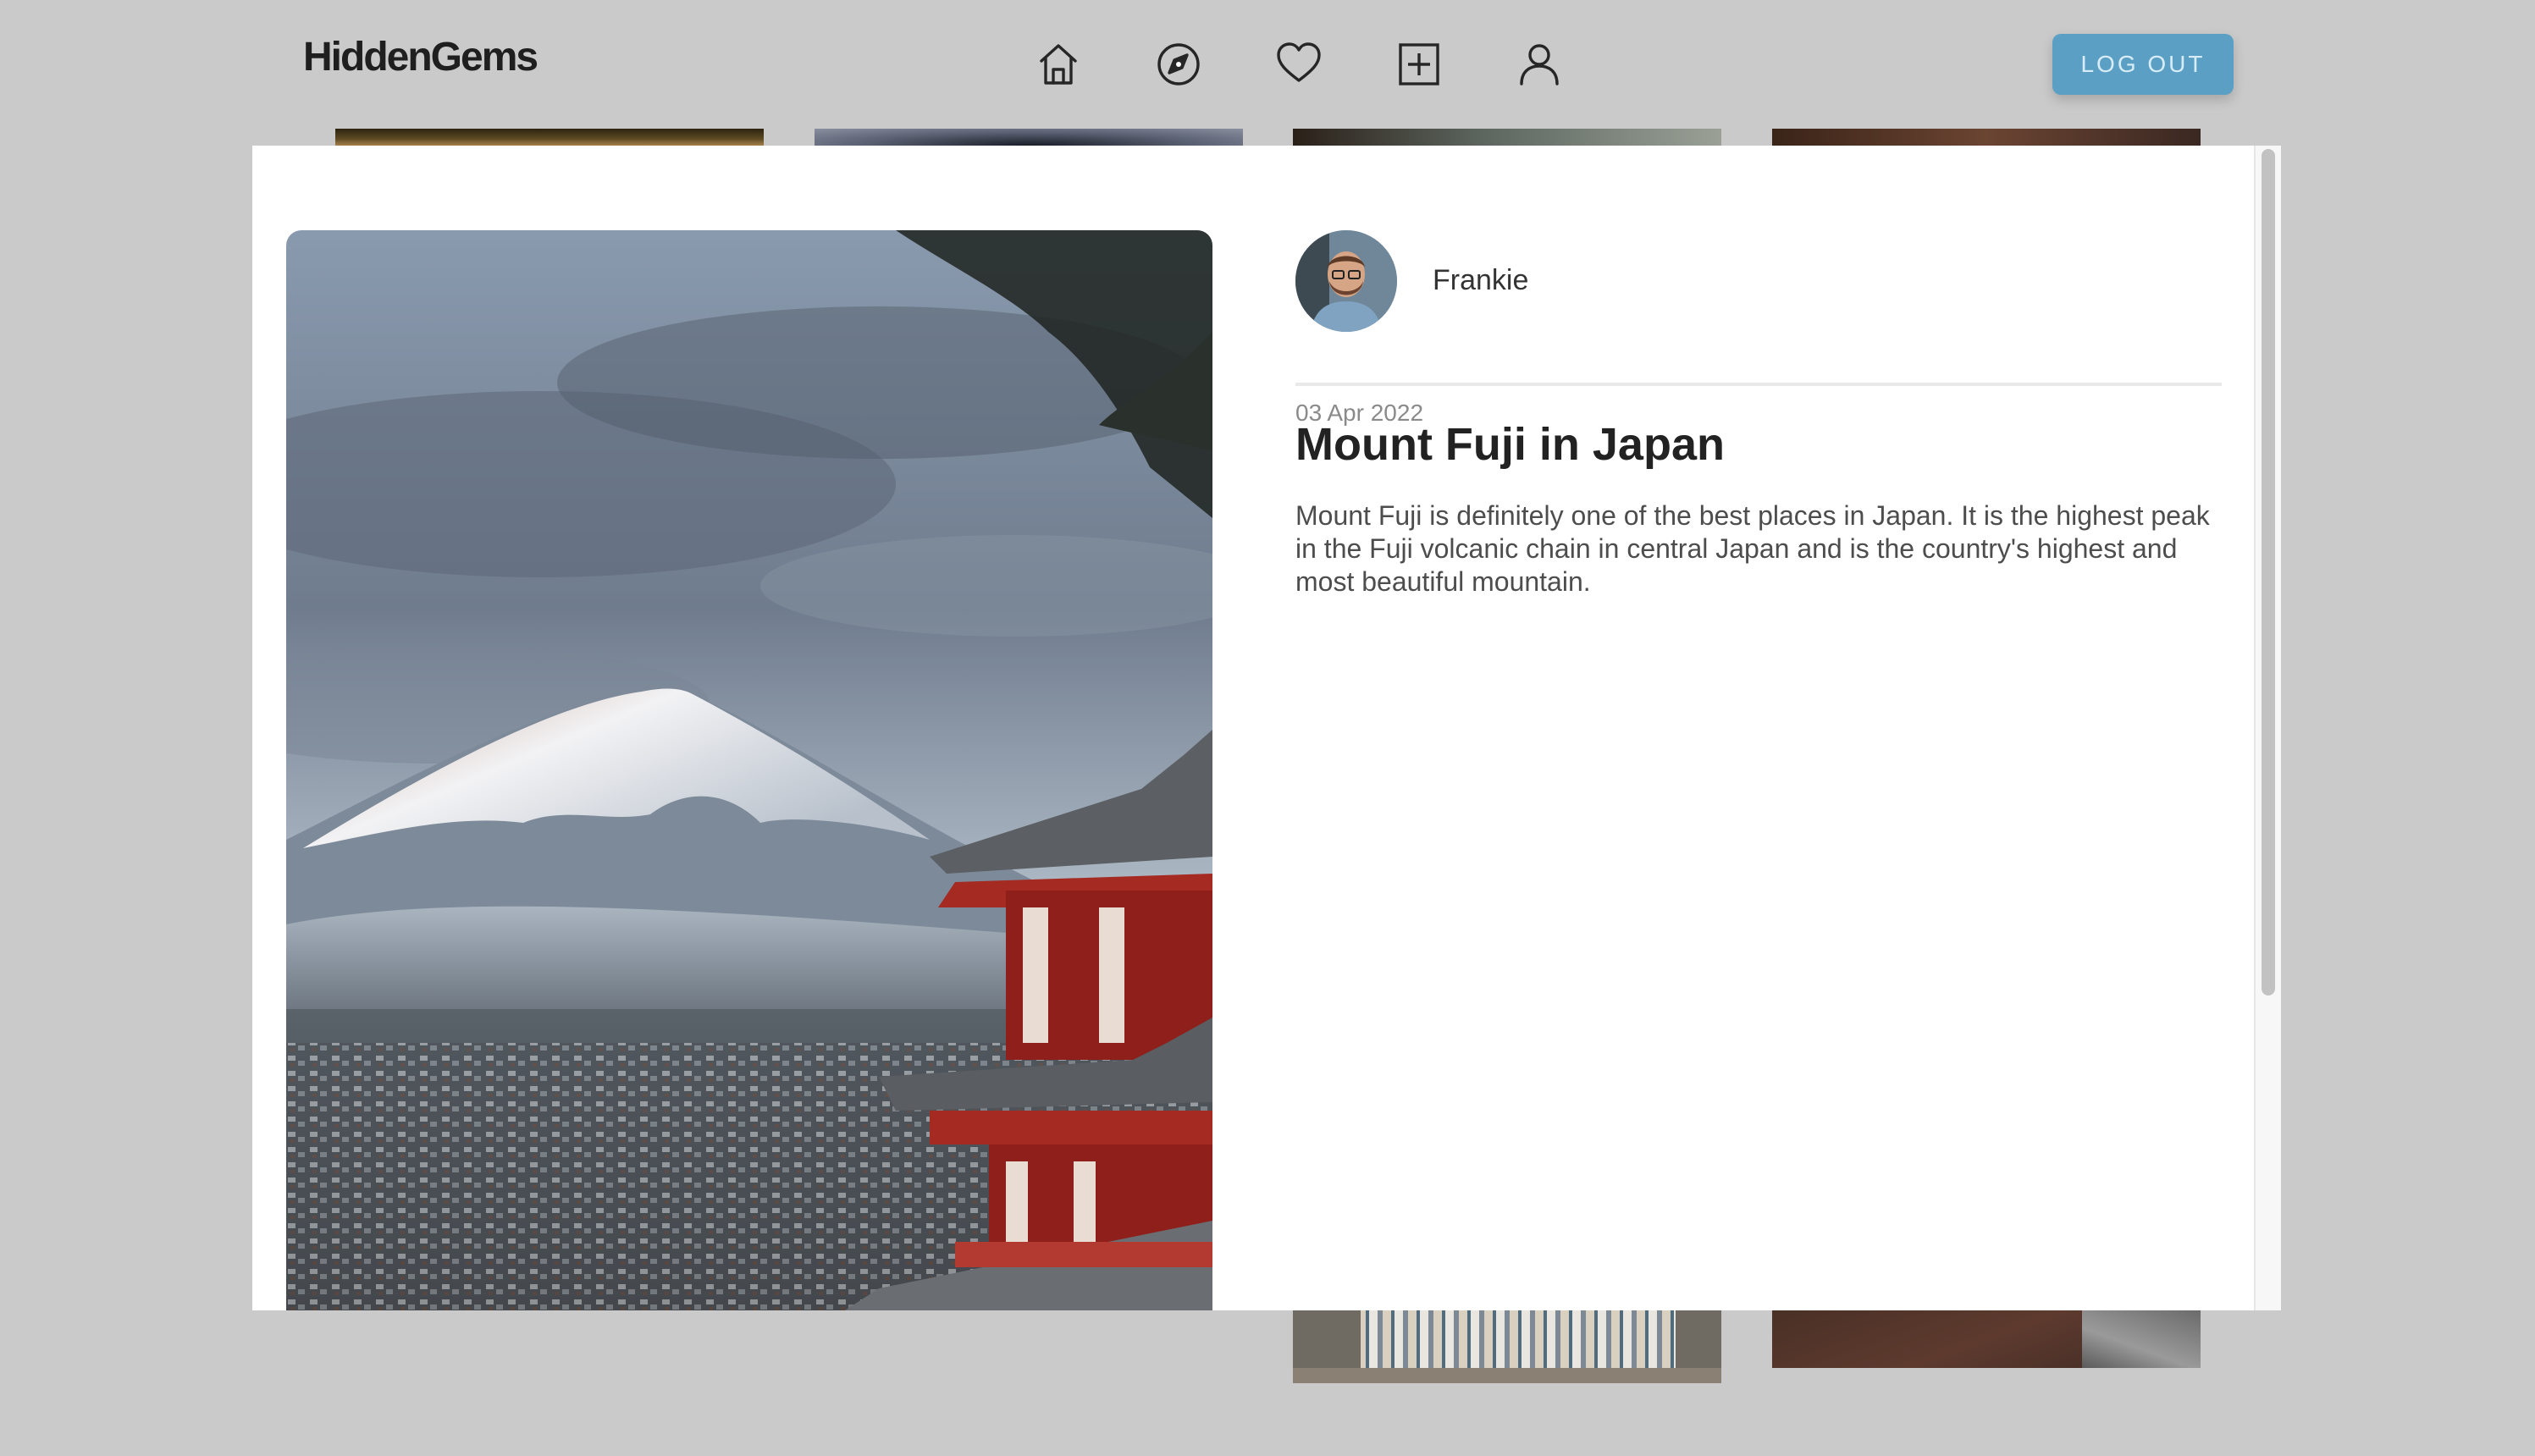 This screenshot has height=1456, width=2535. I want to click on post-title: Mount Fuji in Japan, so click(1510, 444).